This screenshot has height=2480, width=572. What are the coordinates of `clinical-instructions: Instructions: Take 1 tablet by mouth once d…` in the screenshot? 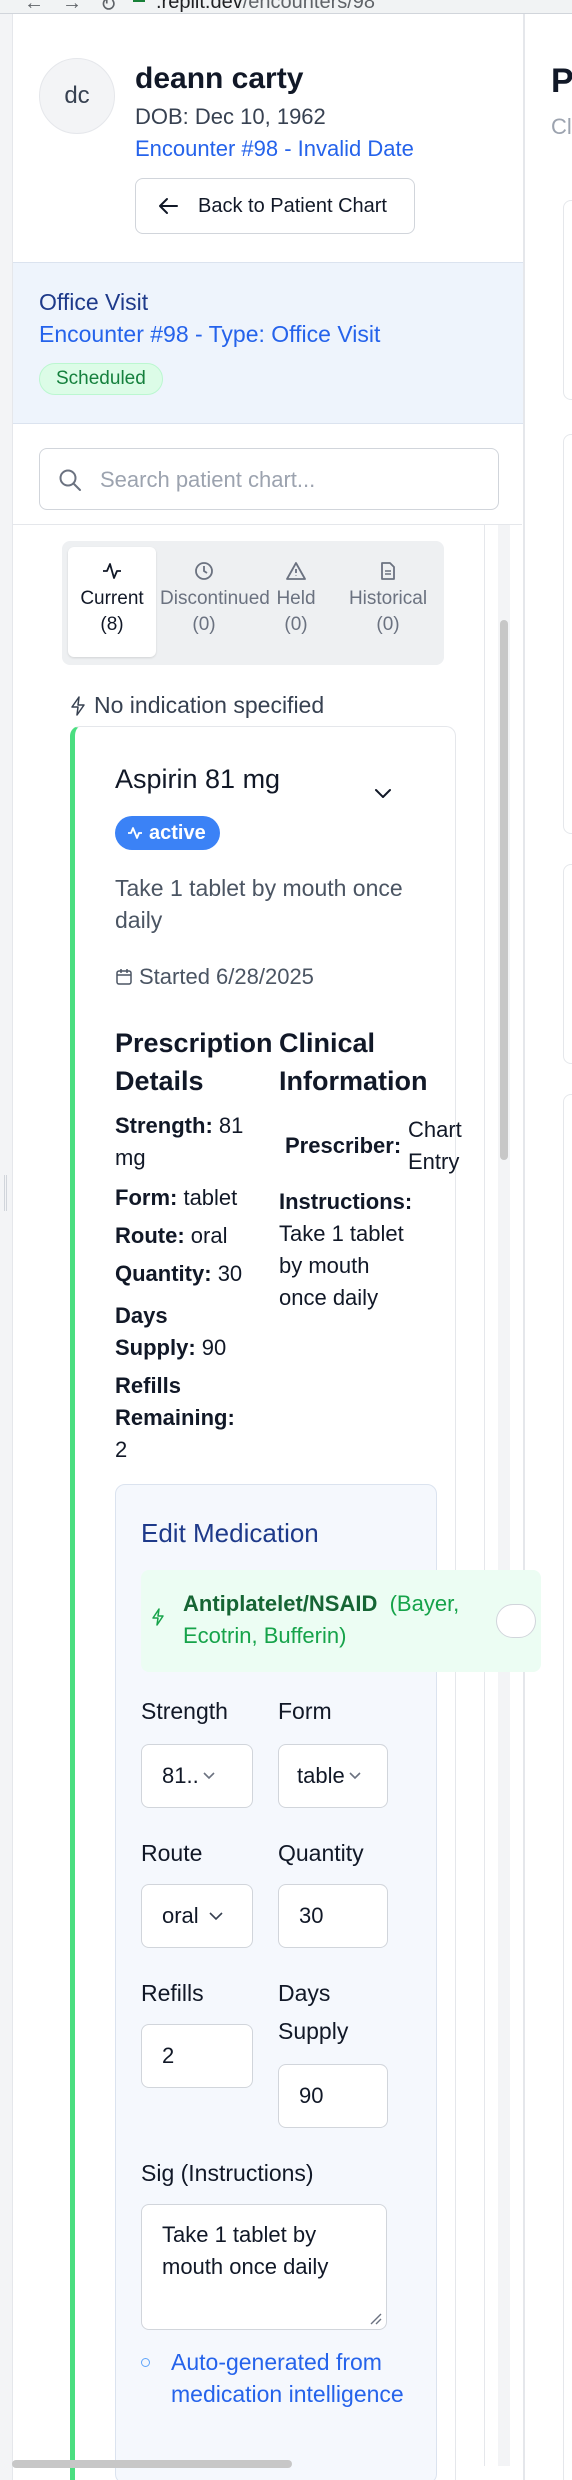 It's located at (346, 1249).